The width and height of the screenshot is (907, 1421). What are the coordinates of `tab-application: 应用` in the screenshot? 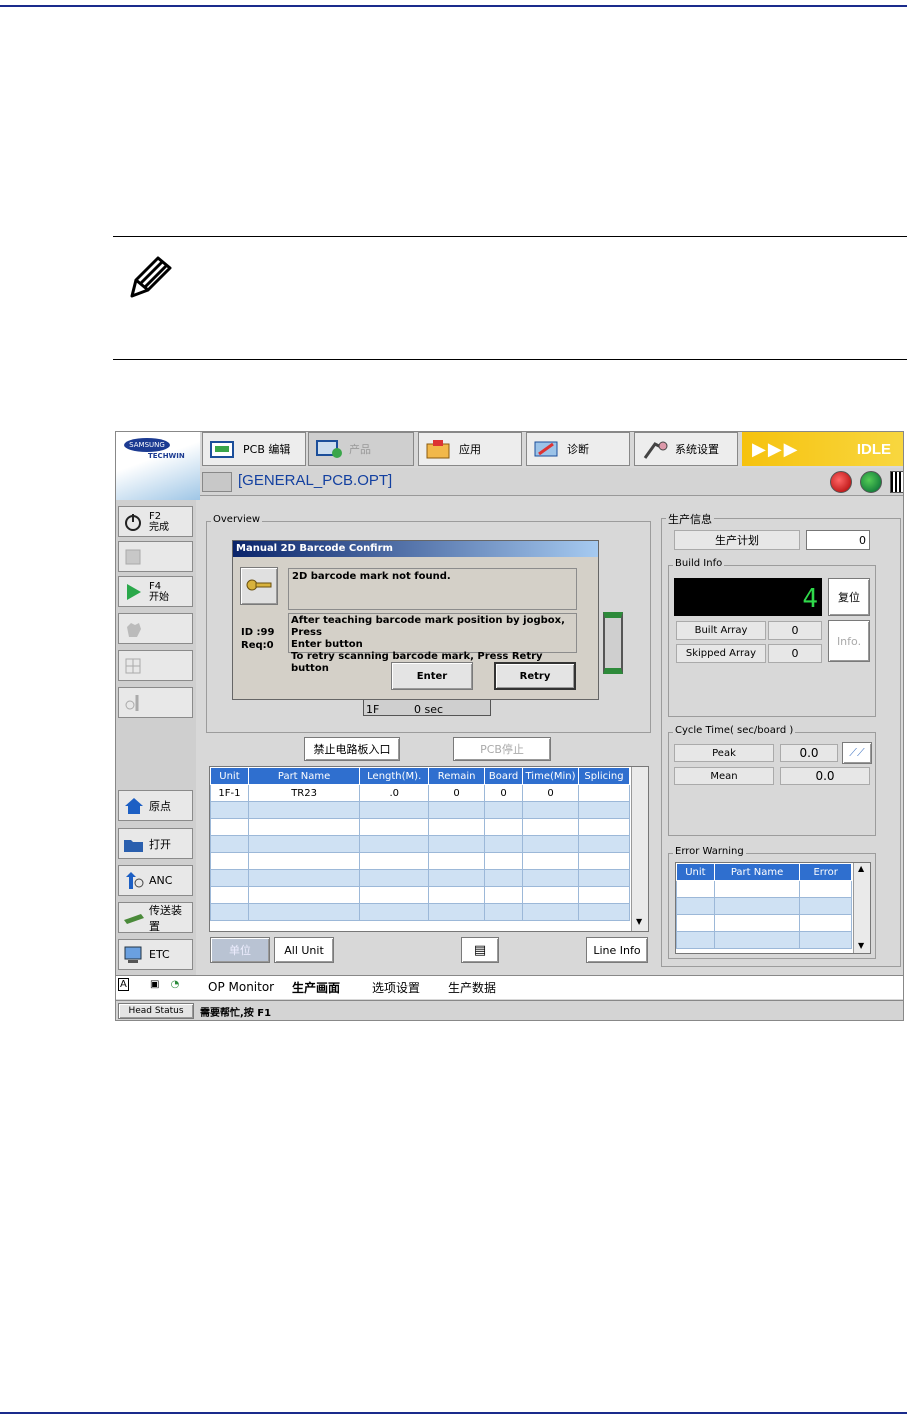 It's located at (470, 449).